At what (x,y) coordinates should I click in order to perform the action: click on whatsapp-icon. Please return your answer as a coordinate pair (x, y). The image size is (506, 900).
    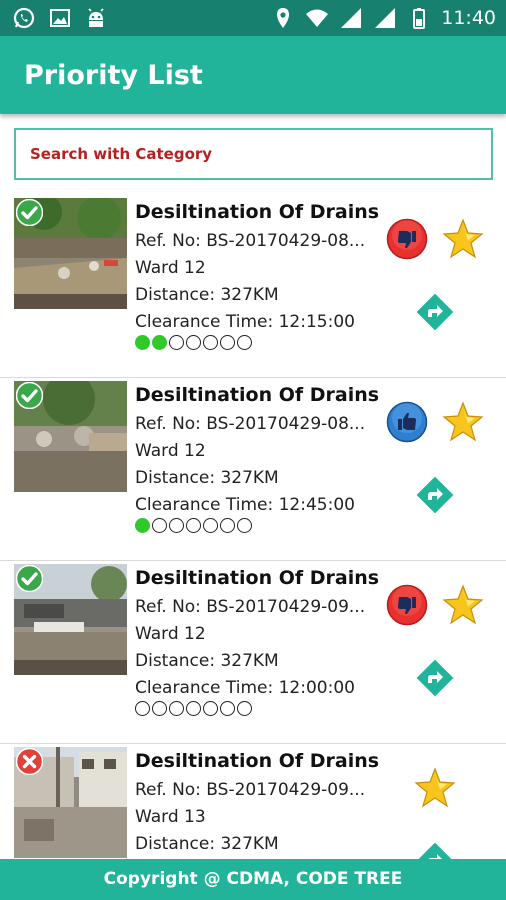
    Looking at the image, I should click on (24, 18).